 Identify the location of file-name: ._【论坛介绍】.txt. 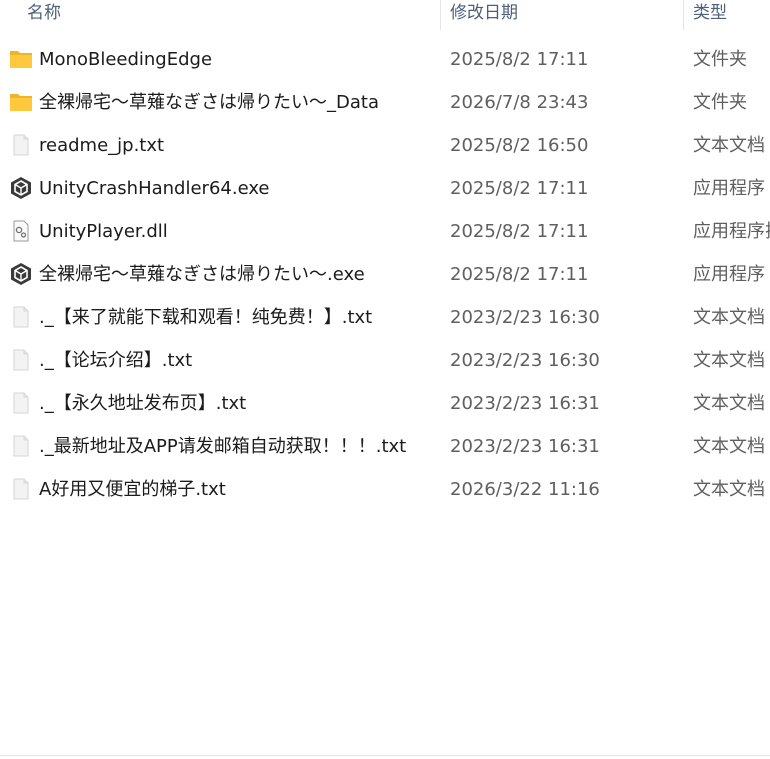
(116, 360).